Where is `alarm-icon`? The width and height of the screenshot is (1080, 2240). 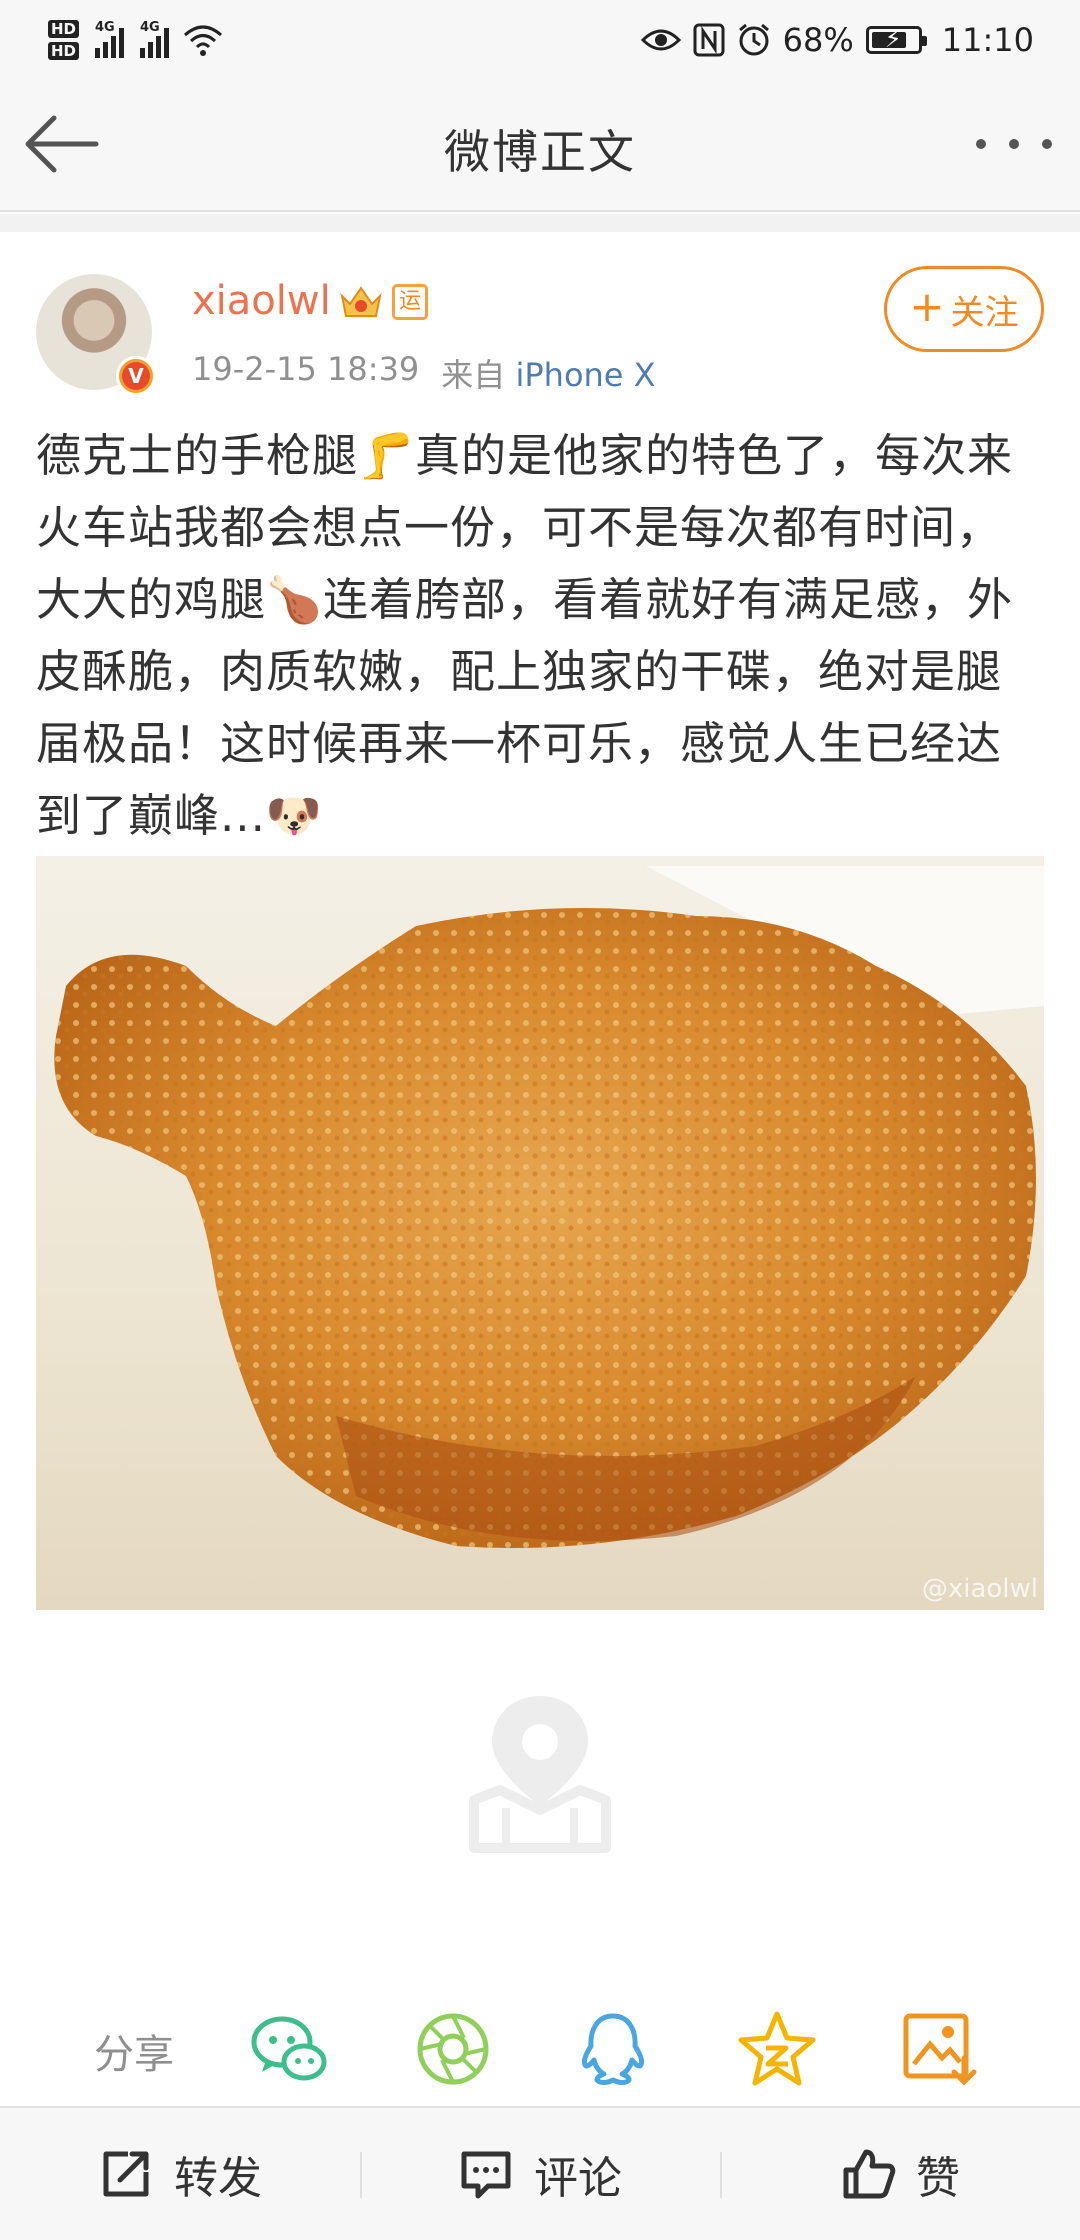 alarm-icon is located at coordinates (753, 39).